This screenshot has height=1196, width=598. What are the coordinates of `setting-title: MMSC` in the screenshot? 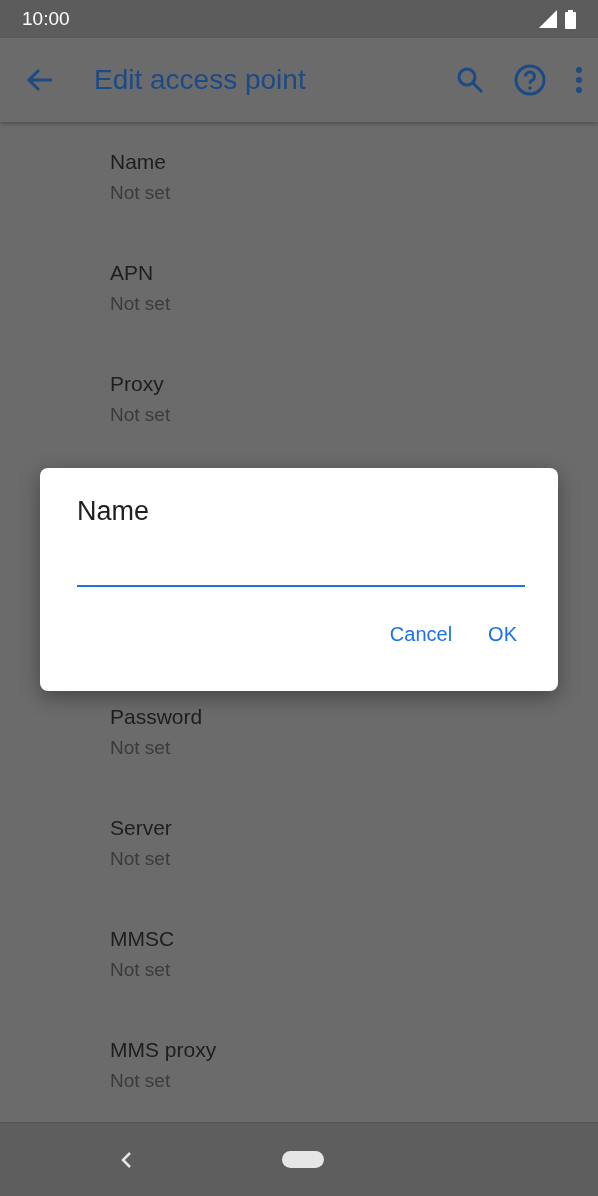 It's located at (142, 939).